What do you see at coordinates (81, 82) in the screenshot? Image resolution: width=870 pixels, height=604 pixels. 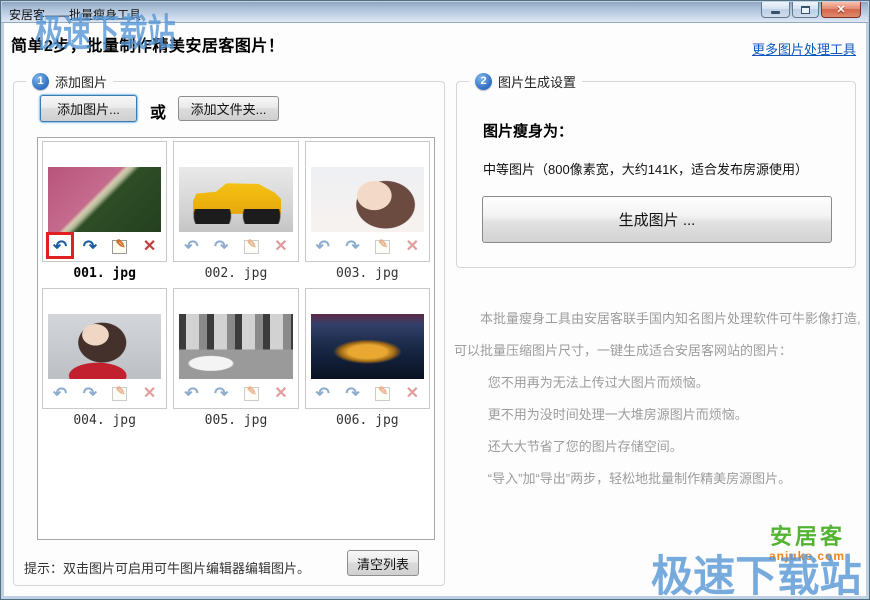 I see `add-images-group-title: 添加图片` at bounding box center [81, 82].